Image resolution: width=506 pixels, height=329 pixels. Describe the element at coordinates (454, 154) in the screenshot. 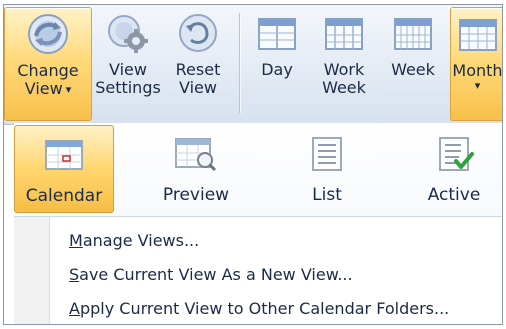

I see `active-view-icon` at that location.